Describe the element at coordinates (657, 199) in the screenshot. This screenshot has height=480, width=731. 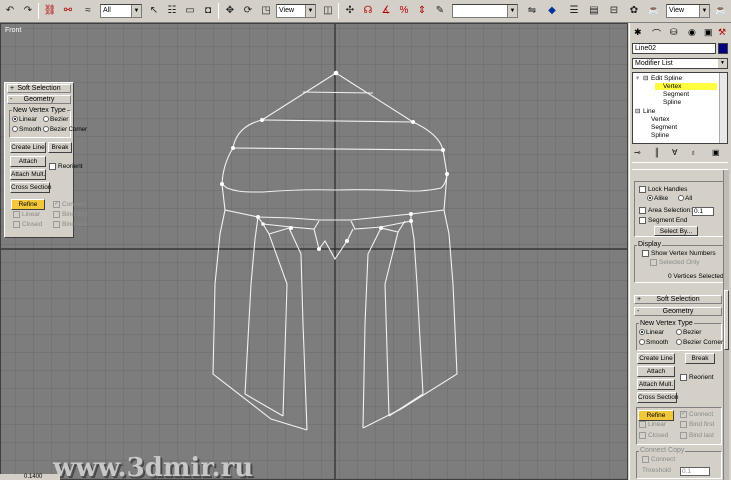
I see `alike-radio: Alike` at that location.